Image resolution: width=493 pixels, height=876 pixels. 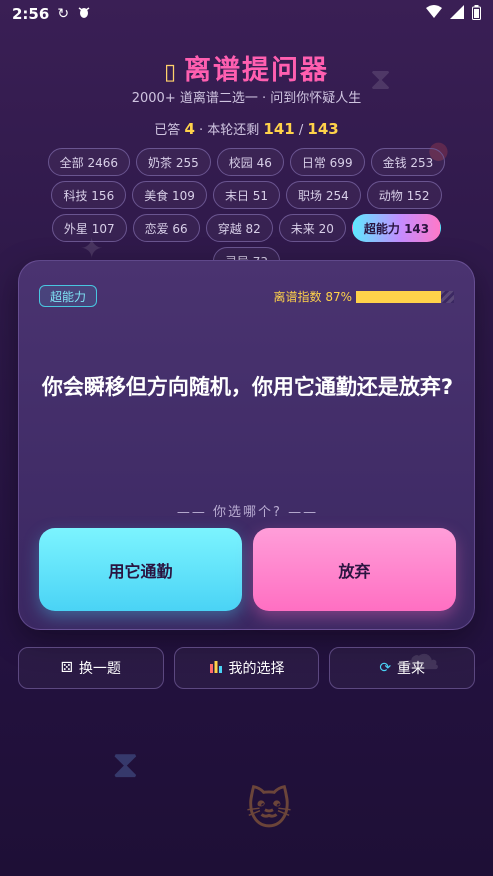 I want to click on category-chip-milk-tea: 奶茶 255, so click(x=173, y=162).